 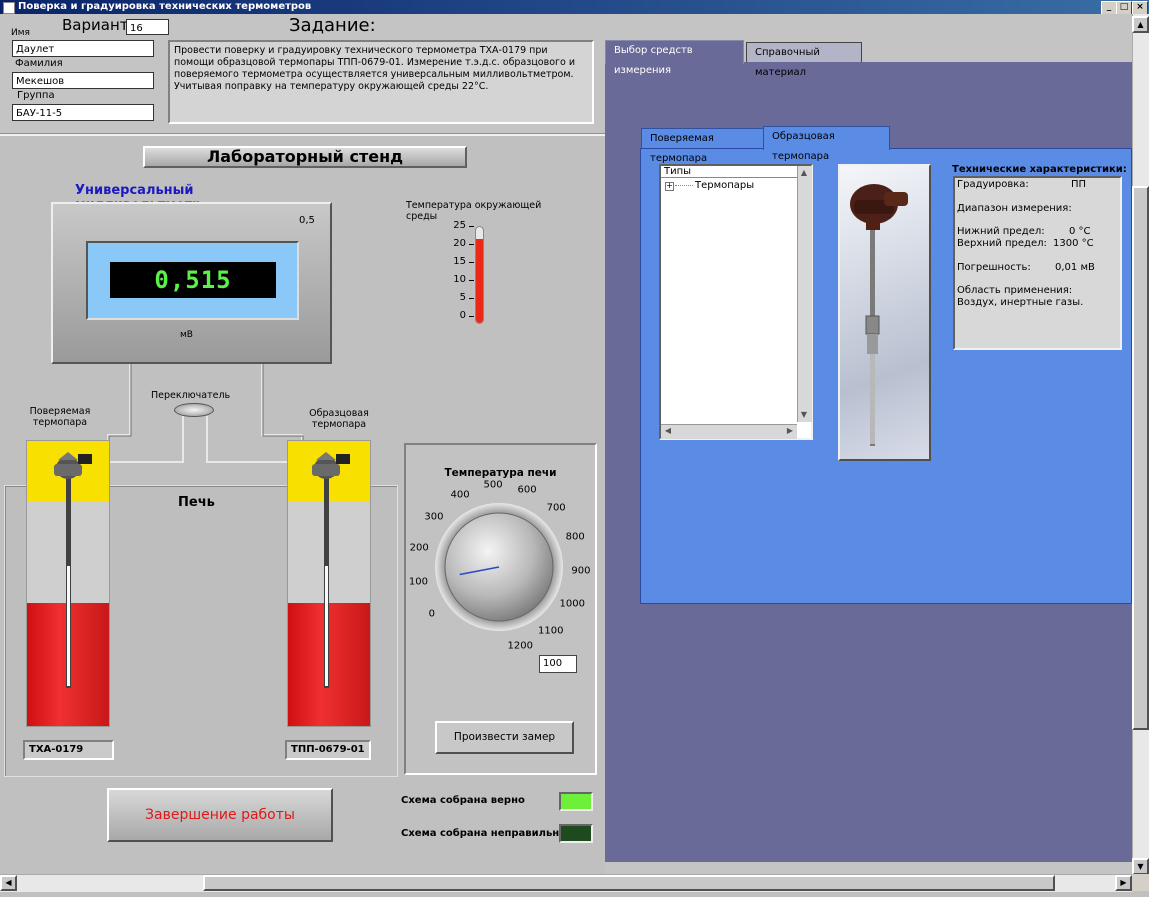 What do you see at coordinates (520, 646) in the screenshot?
I see `dial-label: 1200` at bounding box center [520, 646].